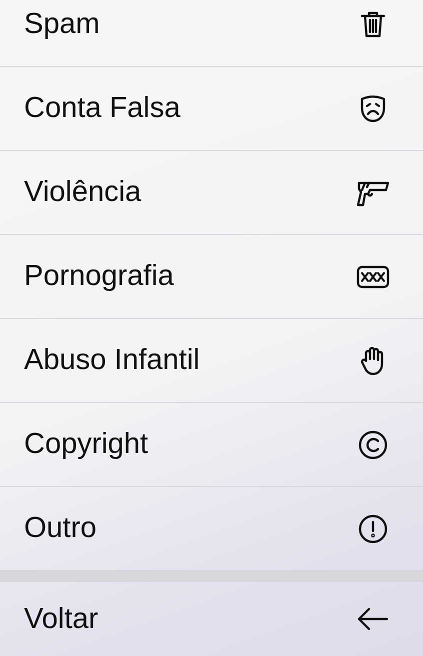 This screenshot has height=656, width=423. Describe the element at coordinates (211, 193) in the screenshot. I see `menu-item: Violência` at that location.